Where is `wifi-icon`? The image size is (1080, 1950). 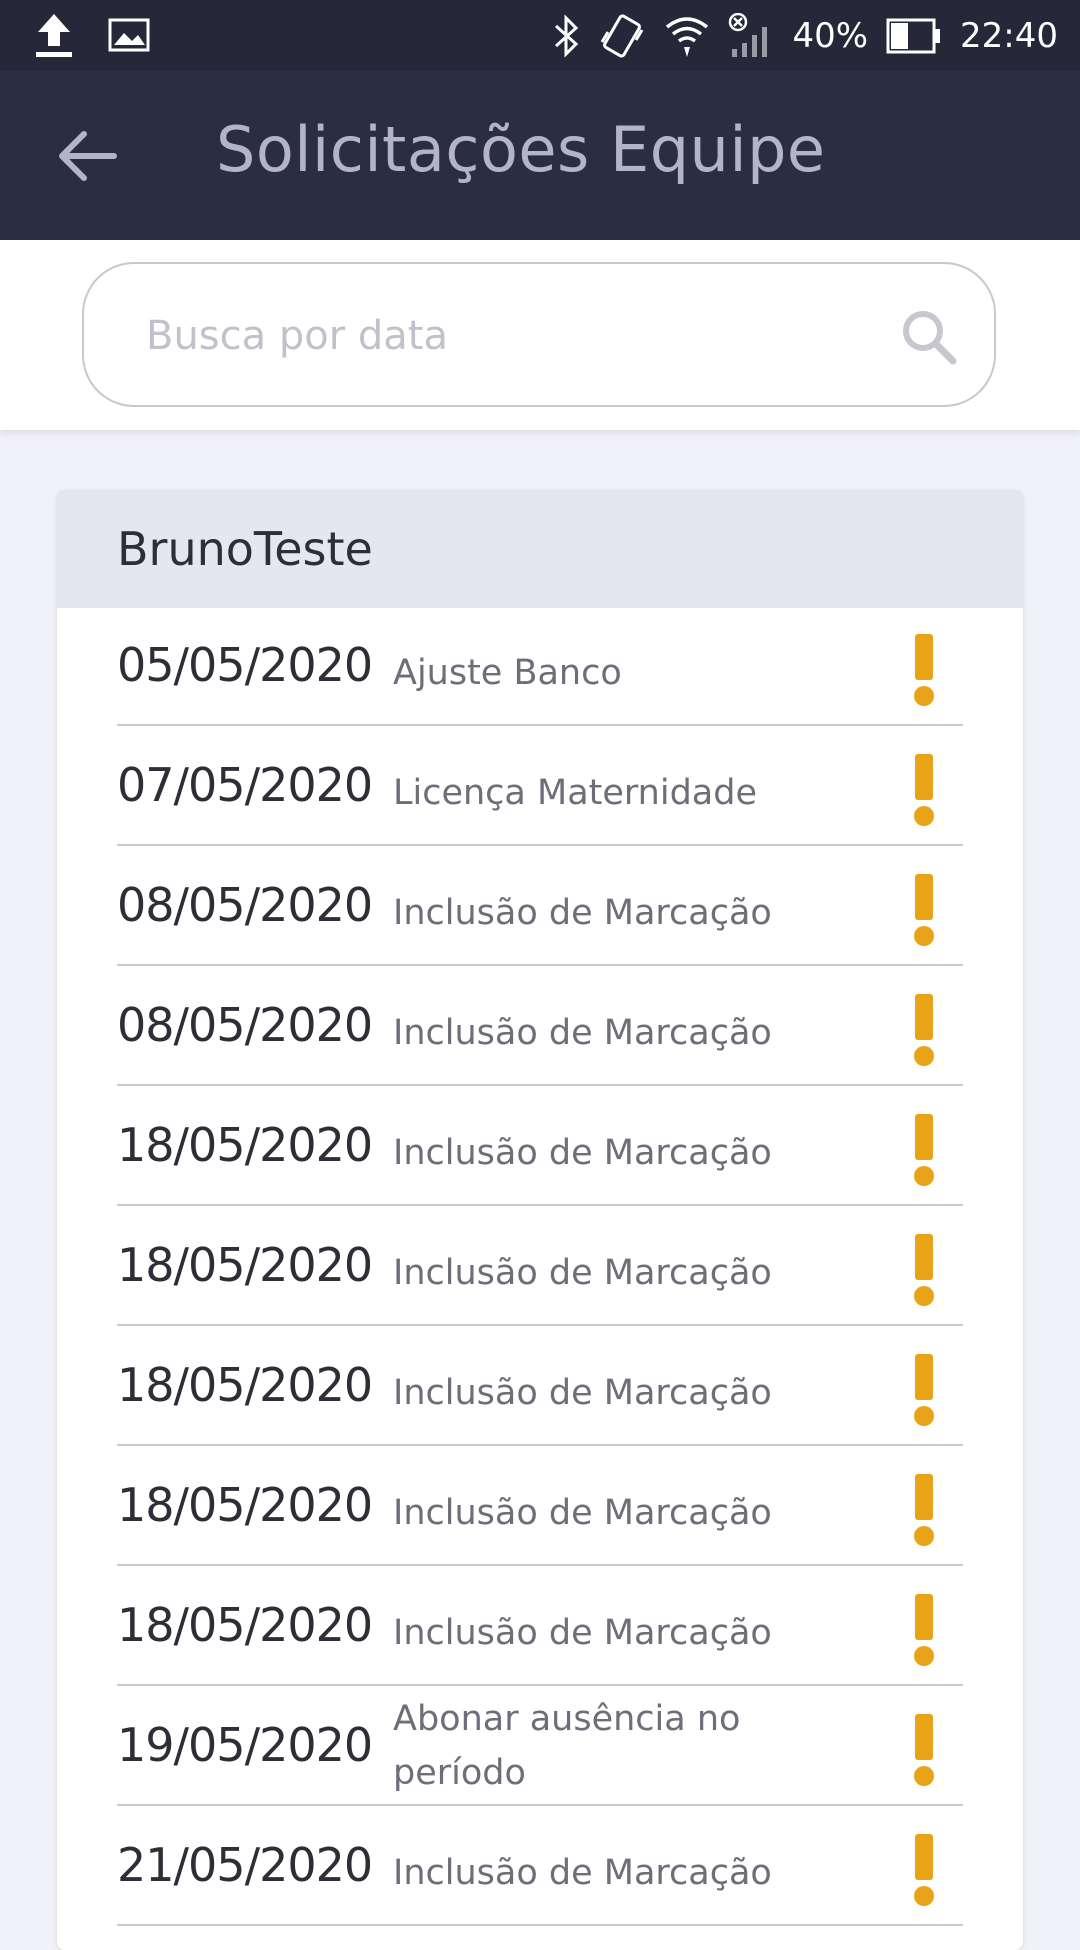 wifi-icon is located at coordinates (687, 37).